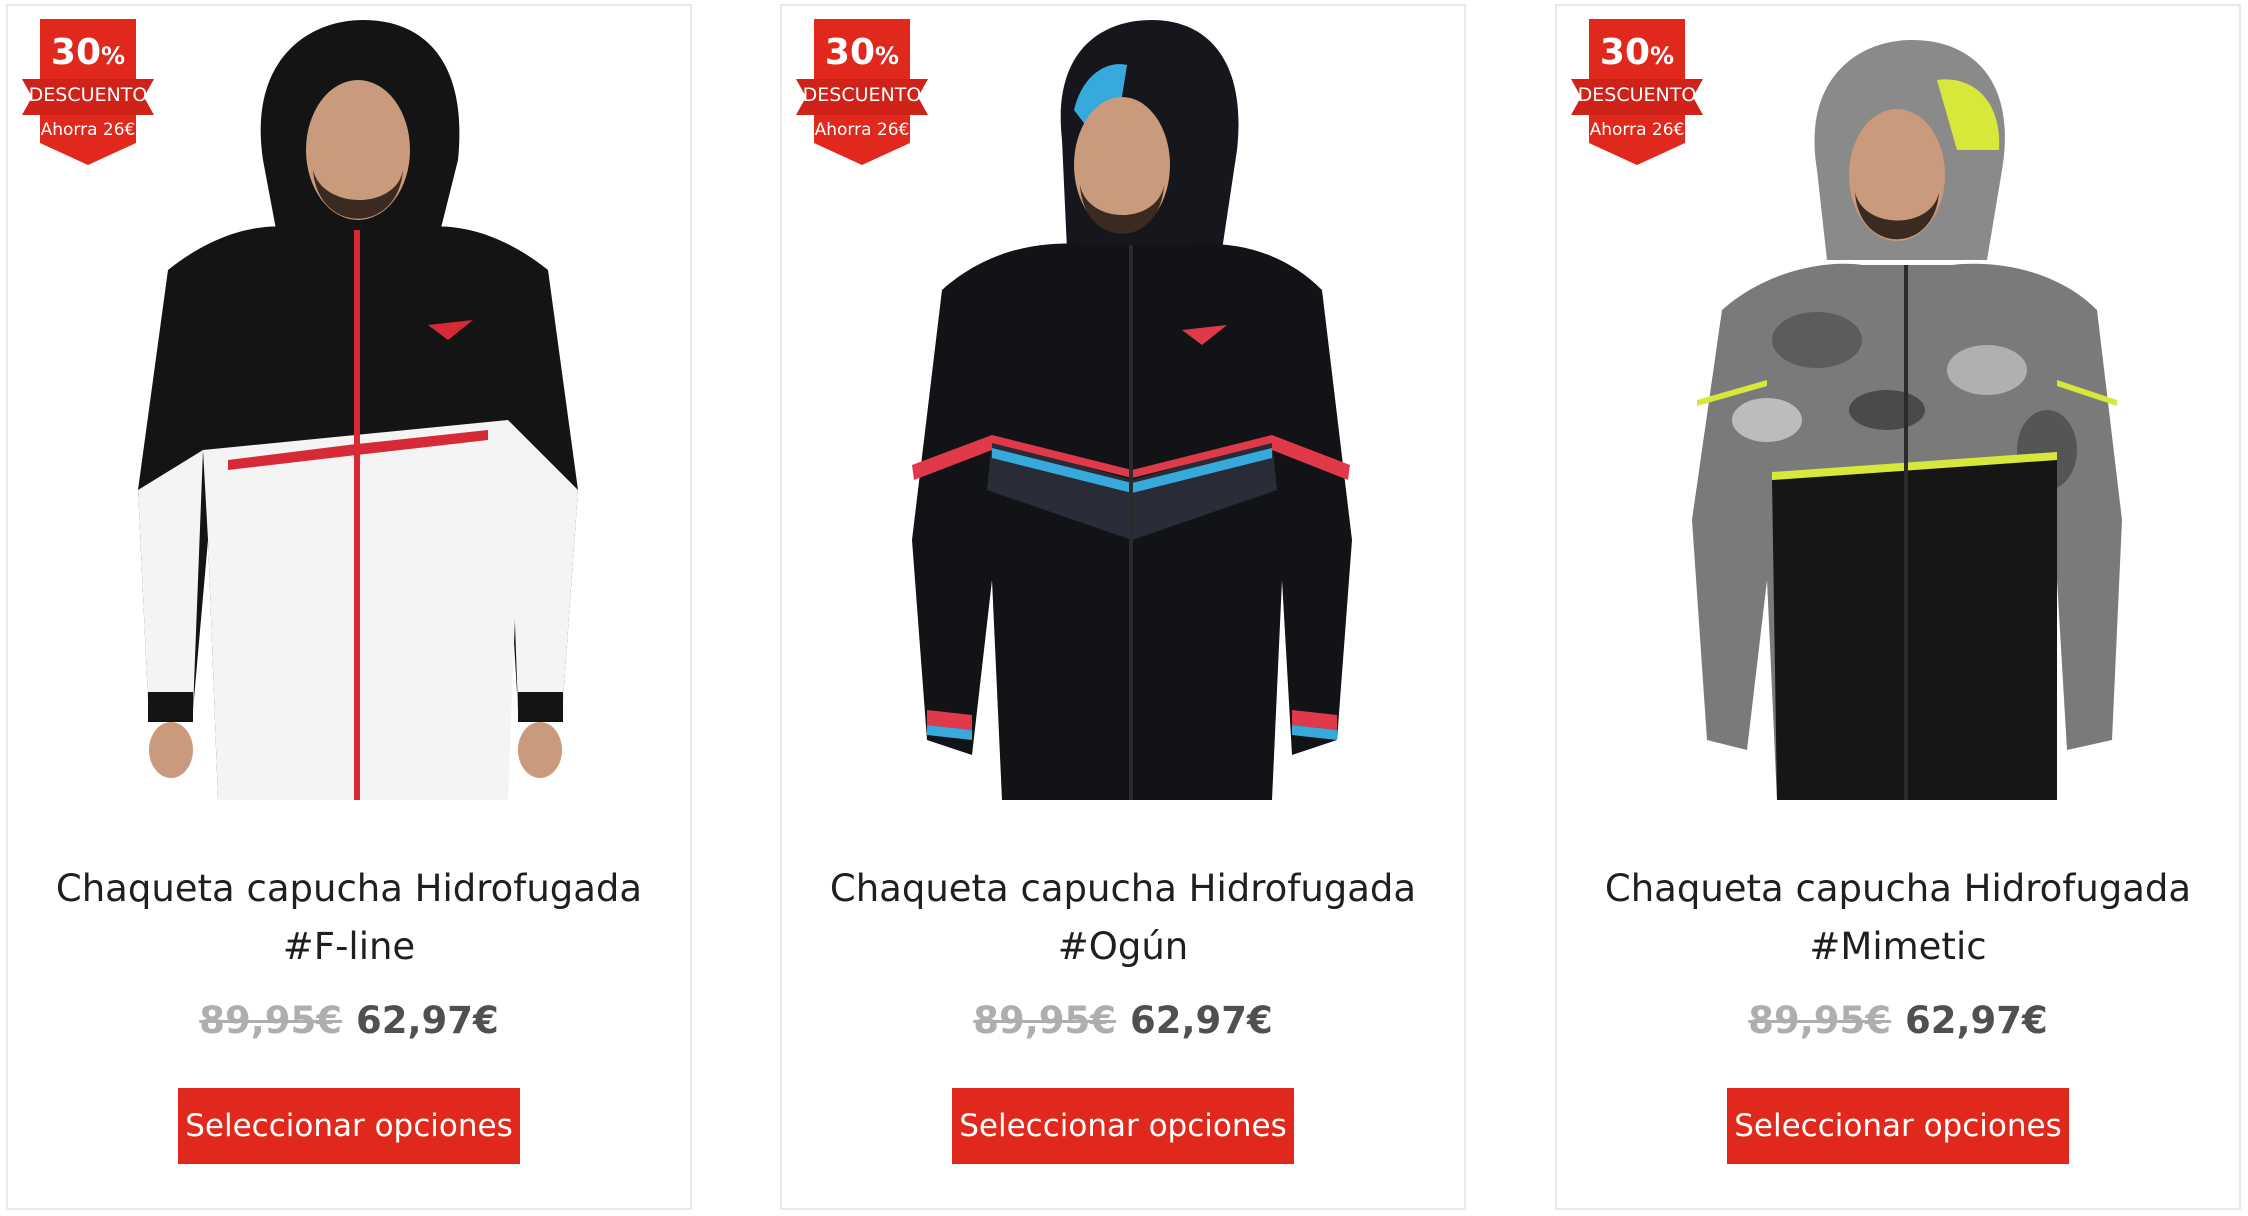  What do you see at coordinates (1123, 918) in the screenshot?
I see `product-title: Chaqueta capucha Hidrofugada #Ogún` at bounding box center [1123, 918].